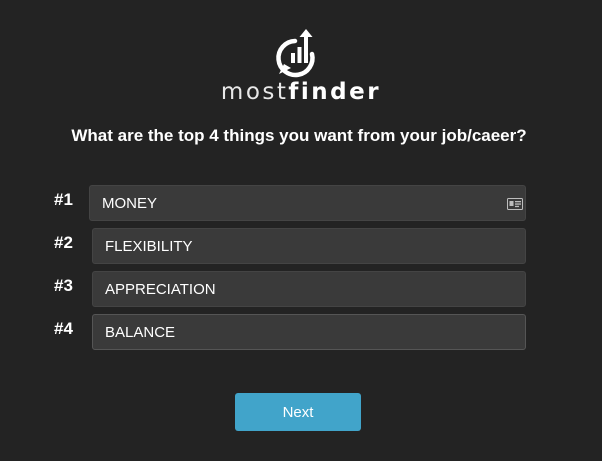 The image size is (602, 461). I want to click on answer-label-2: #2, so click(63, 242).